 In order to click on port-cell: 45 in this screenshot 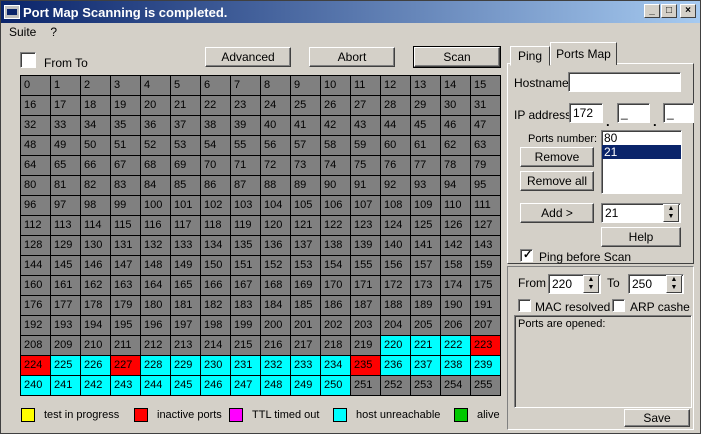, I will do `click(426, 126)`.